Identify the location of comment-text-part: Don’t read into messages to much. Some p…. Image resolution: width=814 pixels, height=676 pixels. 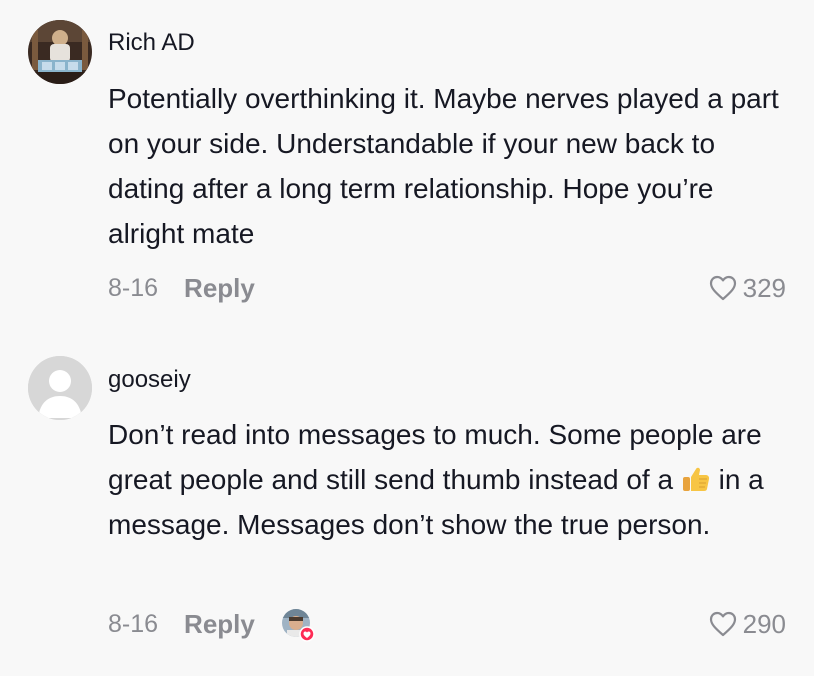
(435, 457).